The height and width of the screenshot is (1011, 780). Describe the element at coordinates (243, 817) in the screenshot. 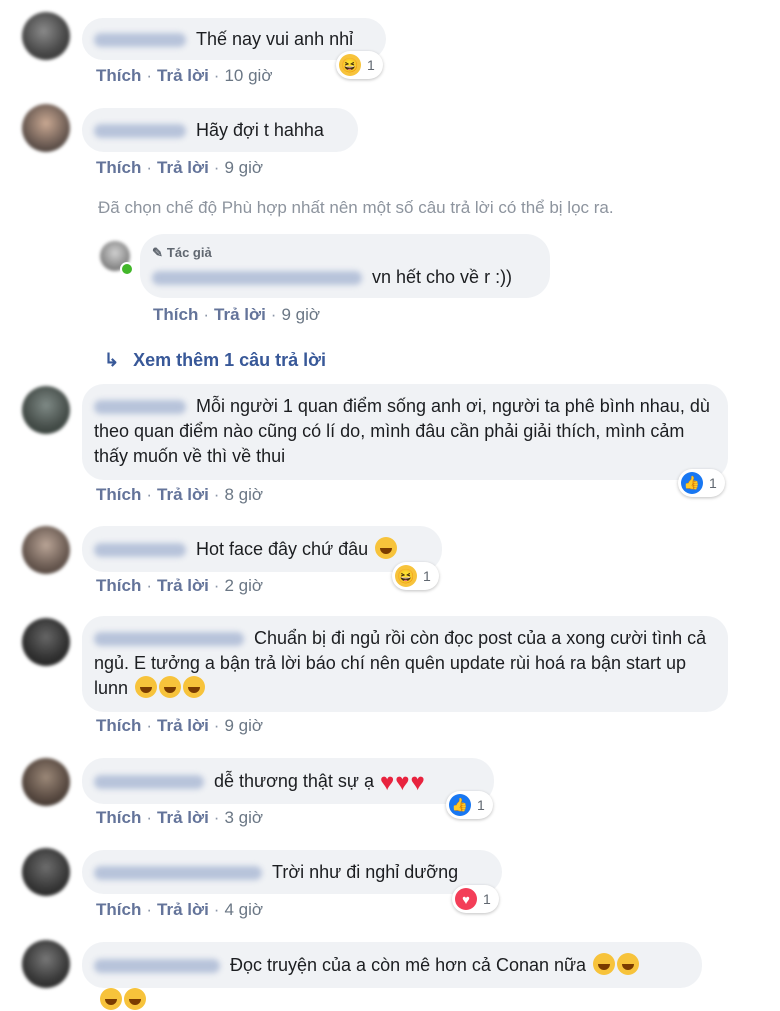

I see `timestamp: 3 giờ` at that location.